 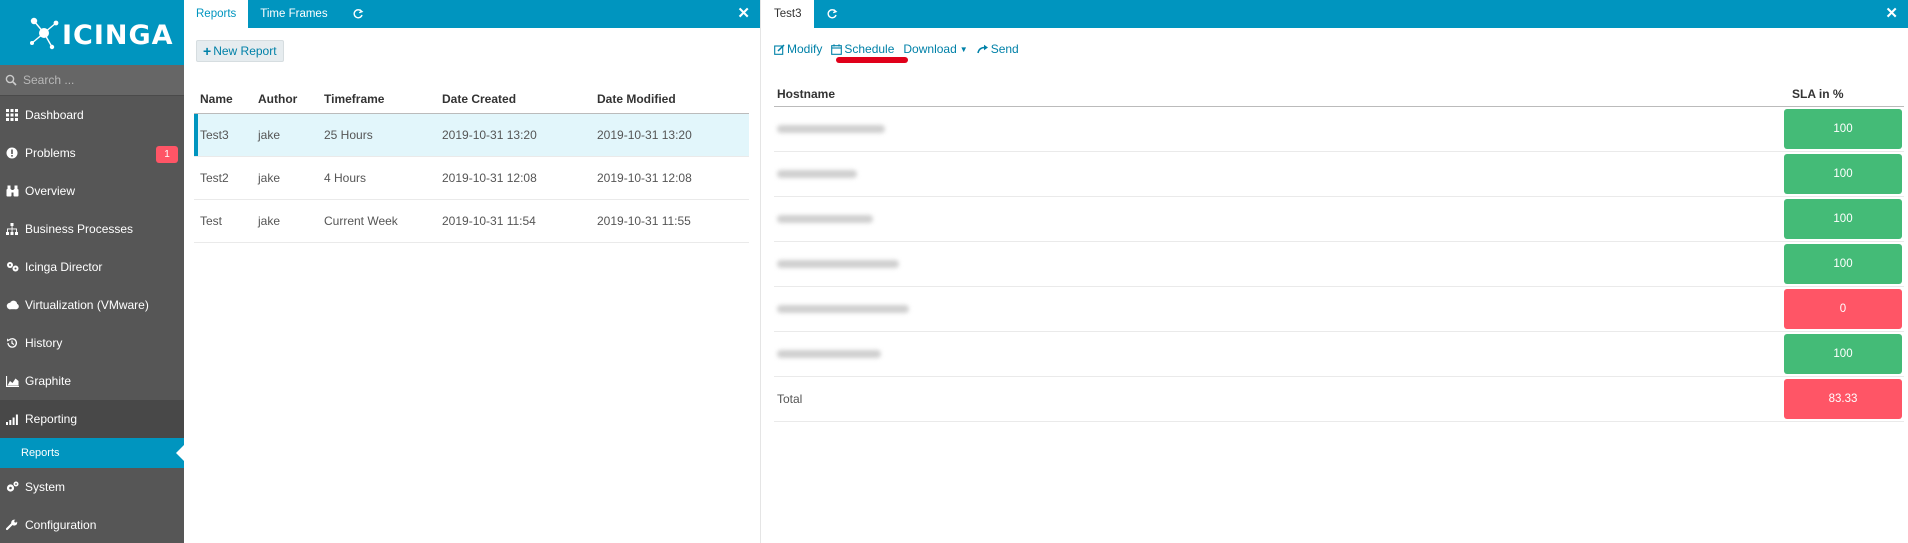 What do you see at coordinates (1279, 399) in the screenshot?
I see `total-label: Total` at bounding box center [1279, 399].